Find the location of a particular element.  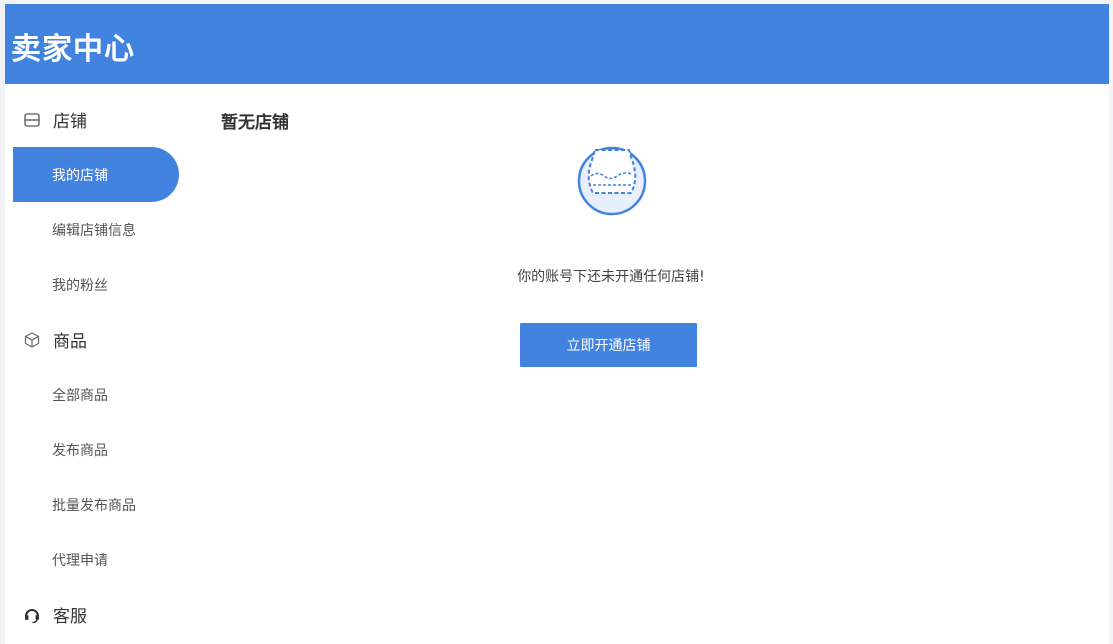

page-title: 暂无店铺 is located at coordinates (255, 123).